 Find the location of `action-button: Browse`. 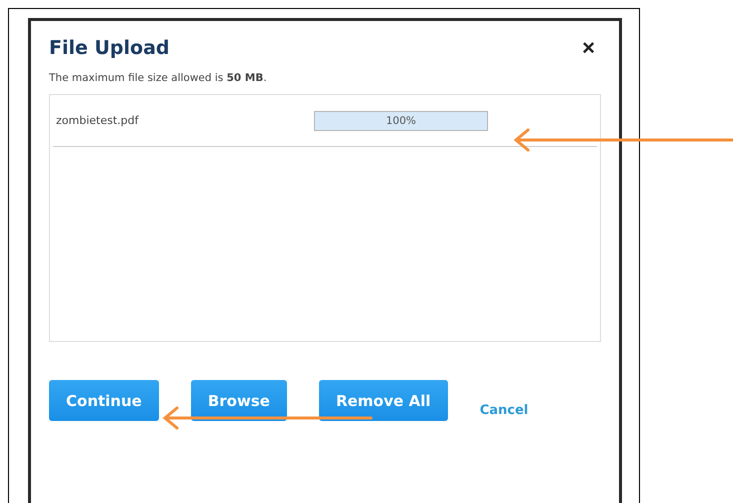

action-button: Browse is located at coordinates (238, 400).